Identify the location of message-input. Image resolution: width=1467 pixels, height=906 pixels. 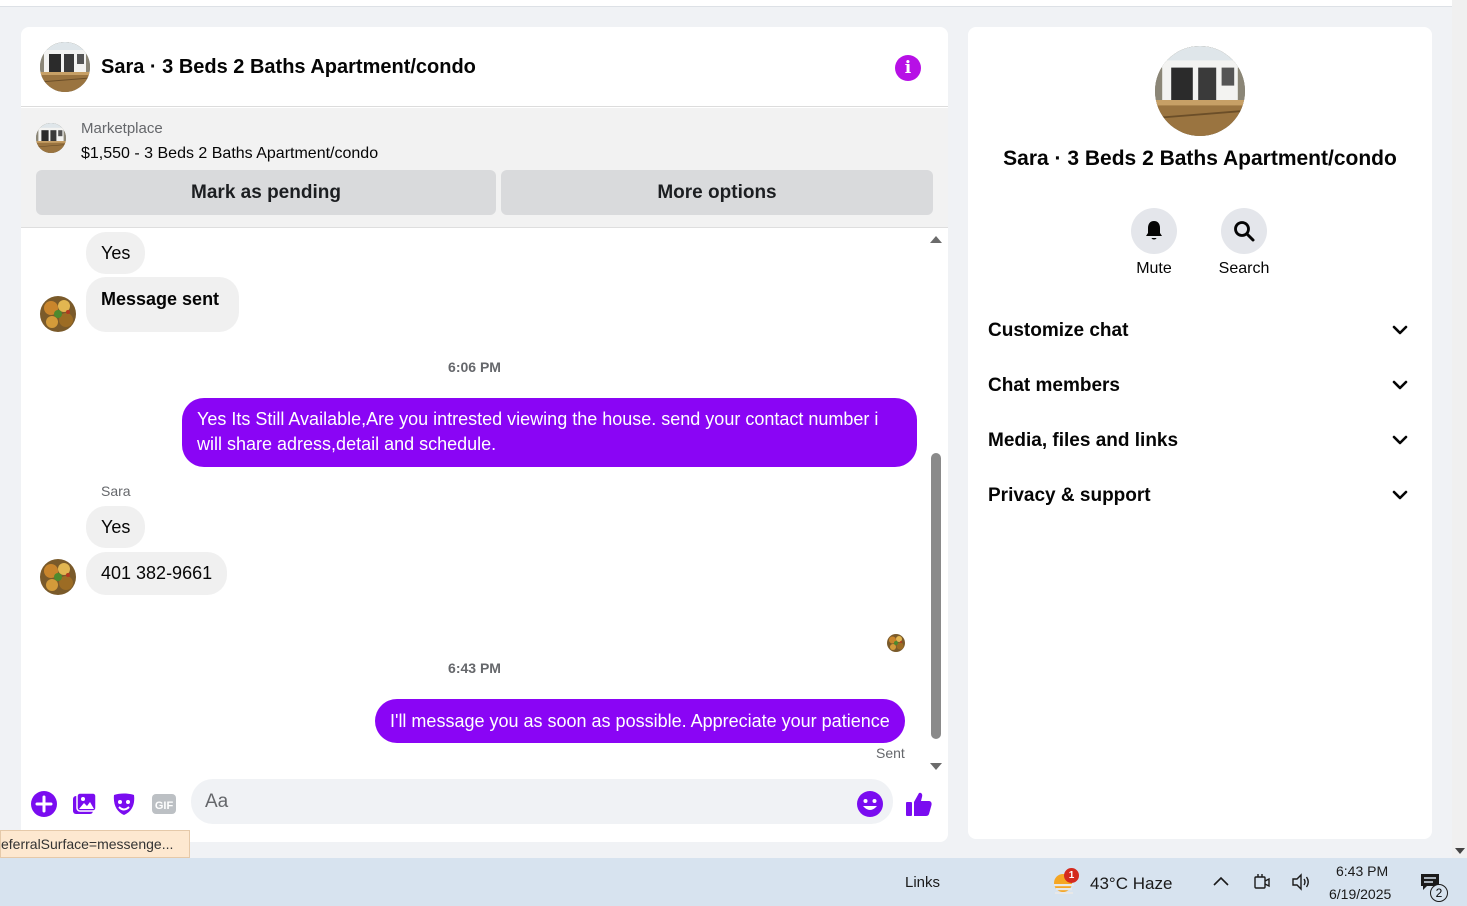
(542, 801).